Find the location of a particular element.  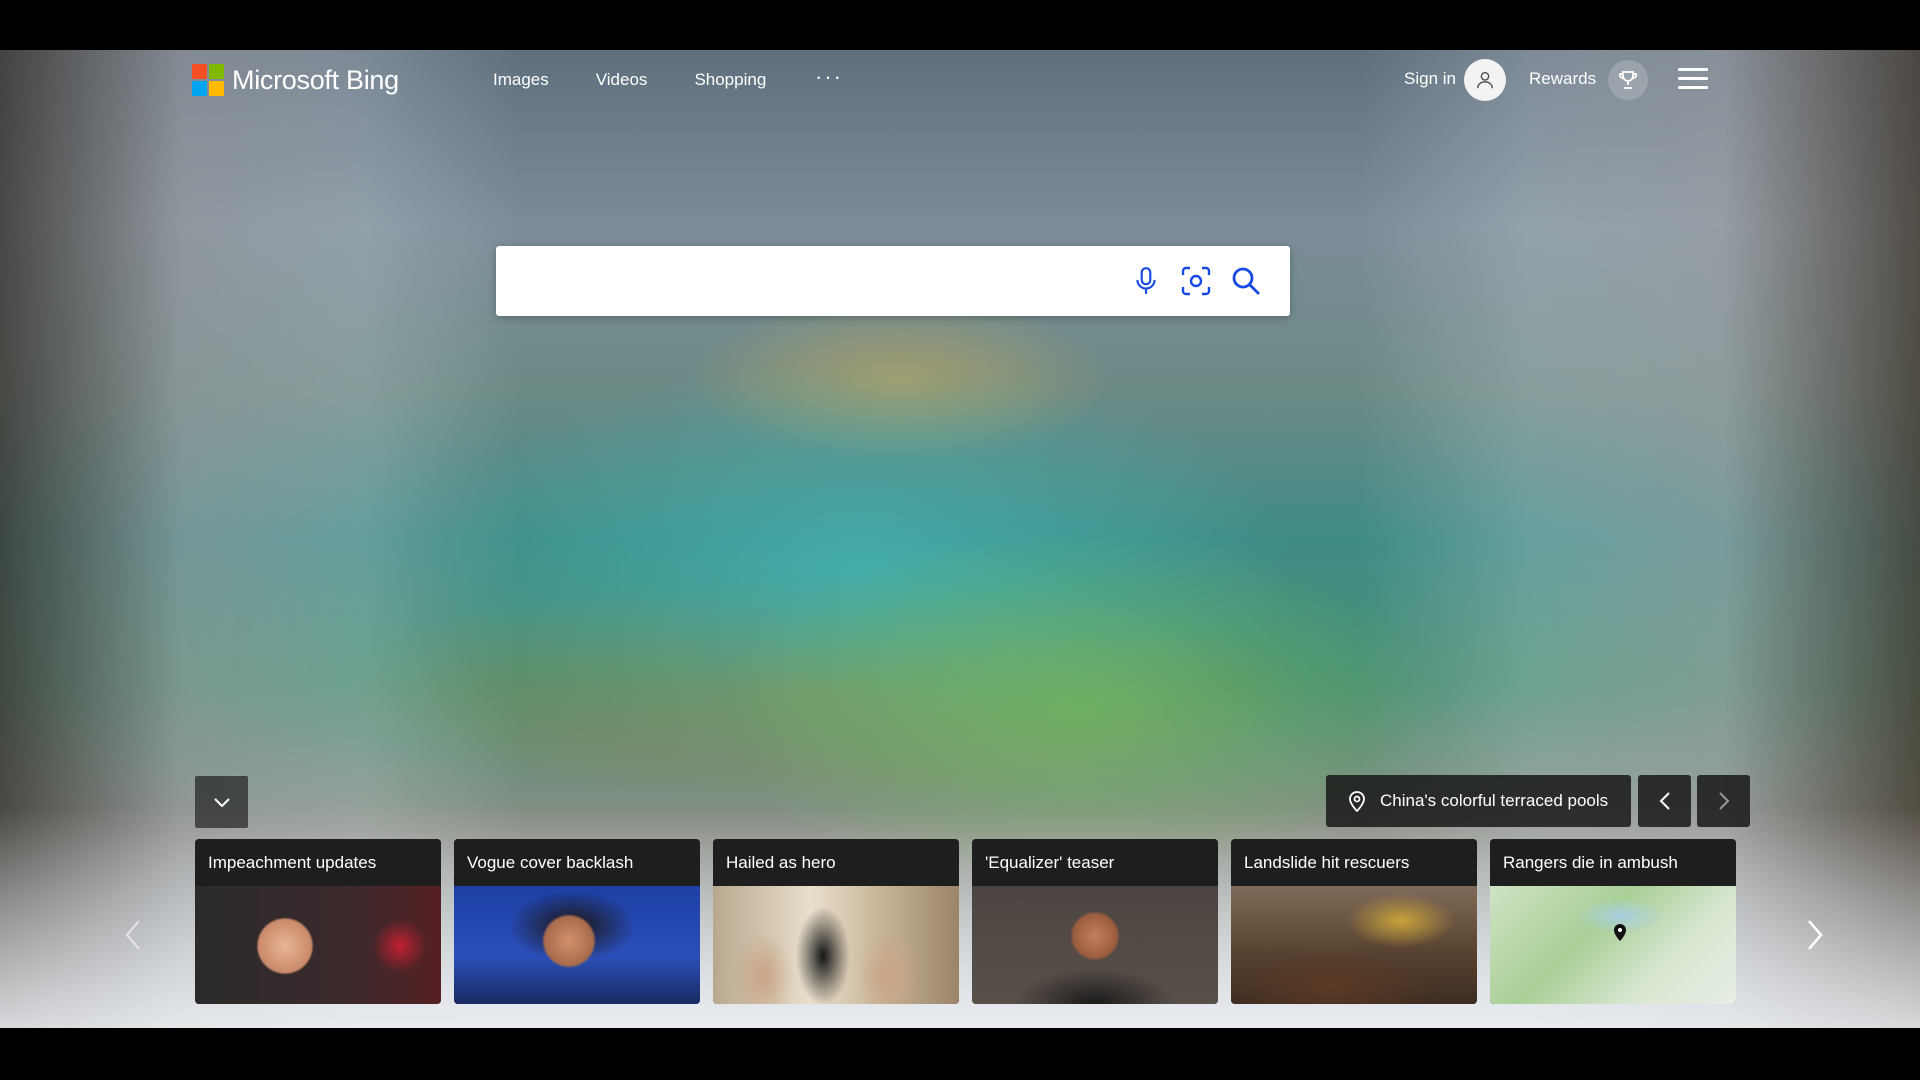

search-icon is located at coordinates (1246, 281).